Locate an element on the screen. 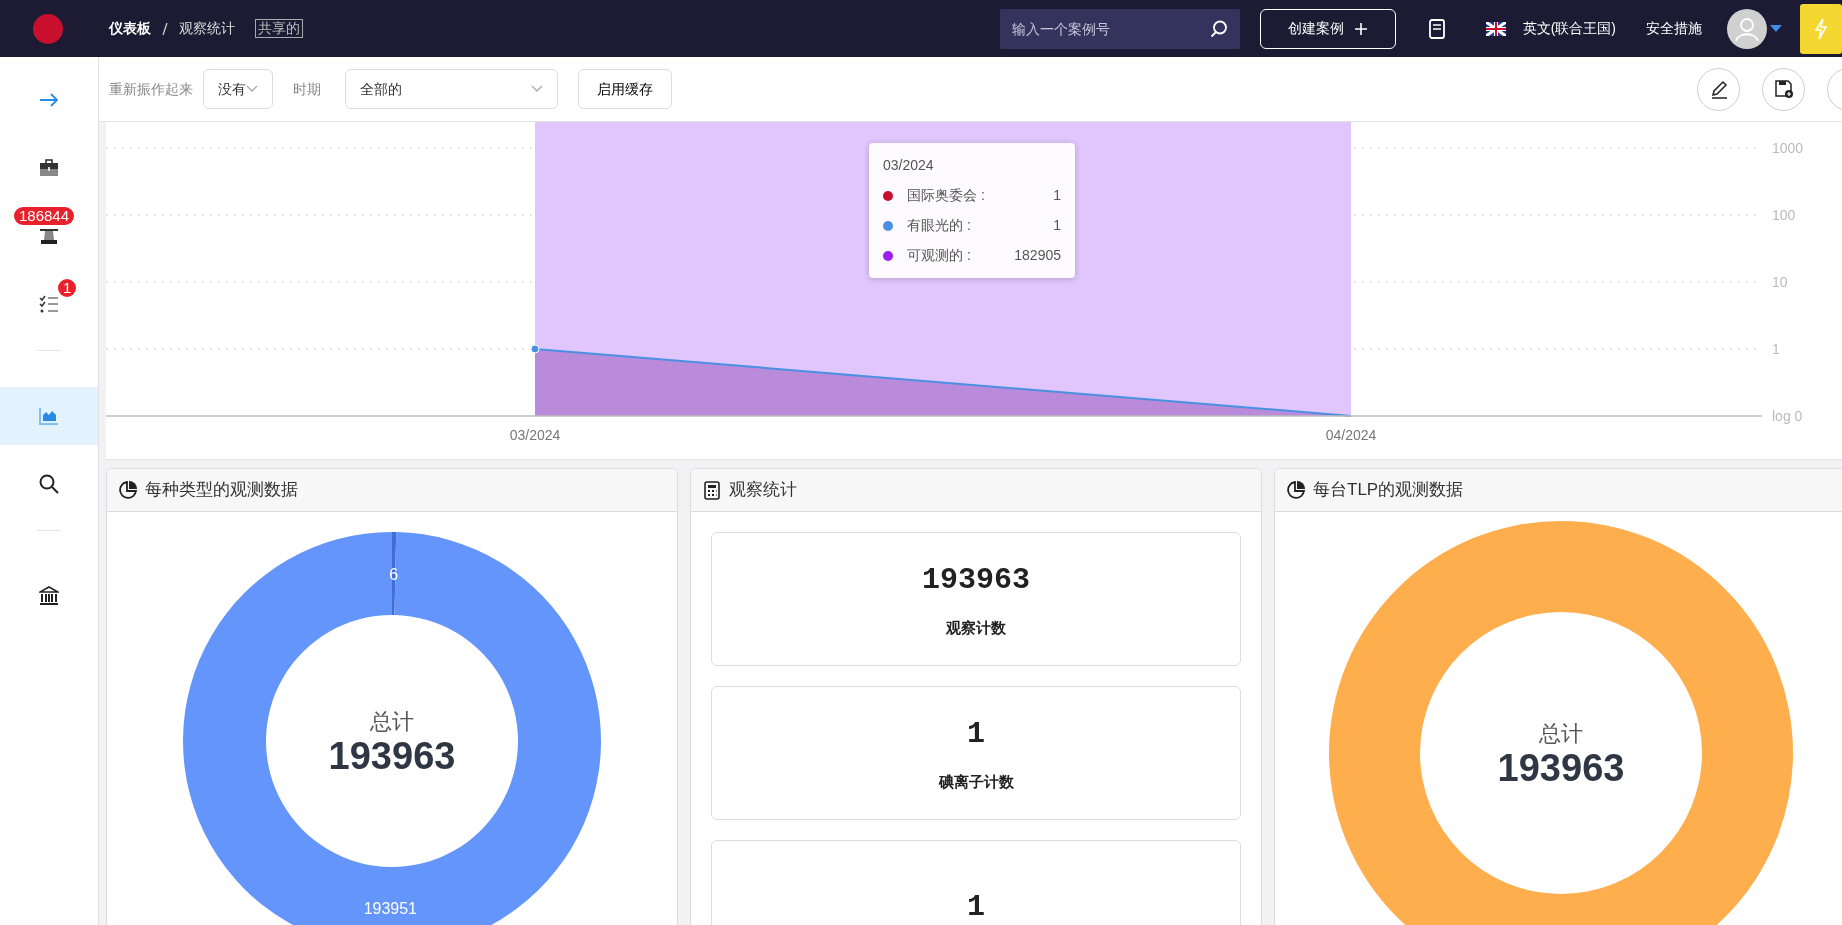  tooltip-label: 有眼光的 : is located at coordinates (939, 225).